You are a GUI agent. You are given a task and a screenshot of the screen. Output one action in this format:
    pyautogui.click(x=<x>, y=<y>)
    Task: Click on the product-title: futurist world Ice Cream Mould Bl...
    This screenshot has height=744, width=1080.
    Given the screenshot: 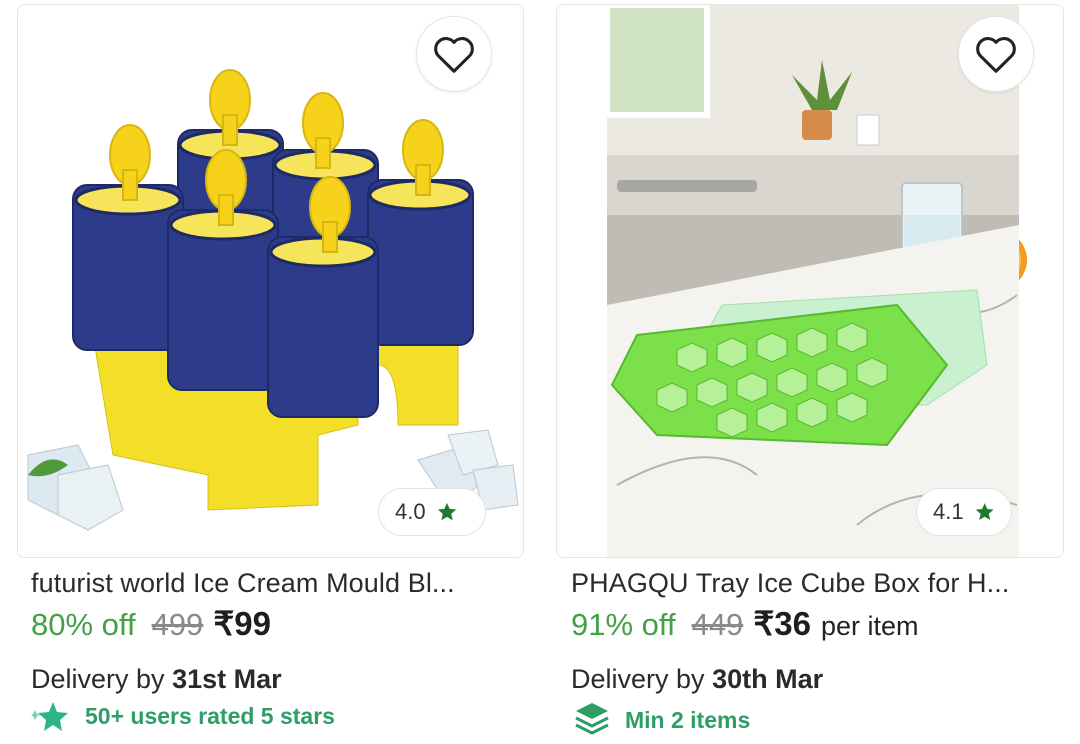 What is the action you would take?
    pyautogui.click(x=243, y=583)
    